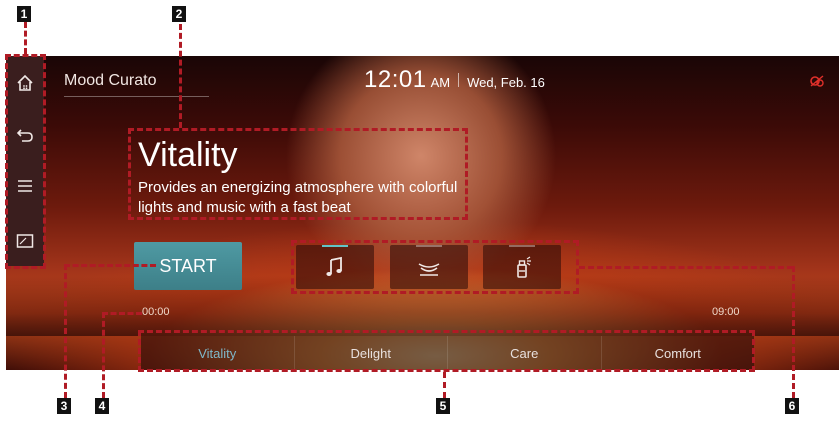  I want to click on title-underline, so click(136, 96).